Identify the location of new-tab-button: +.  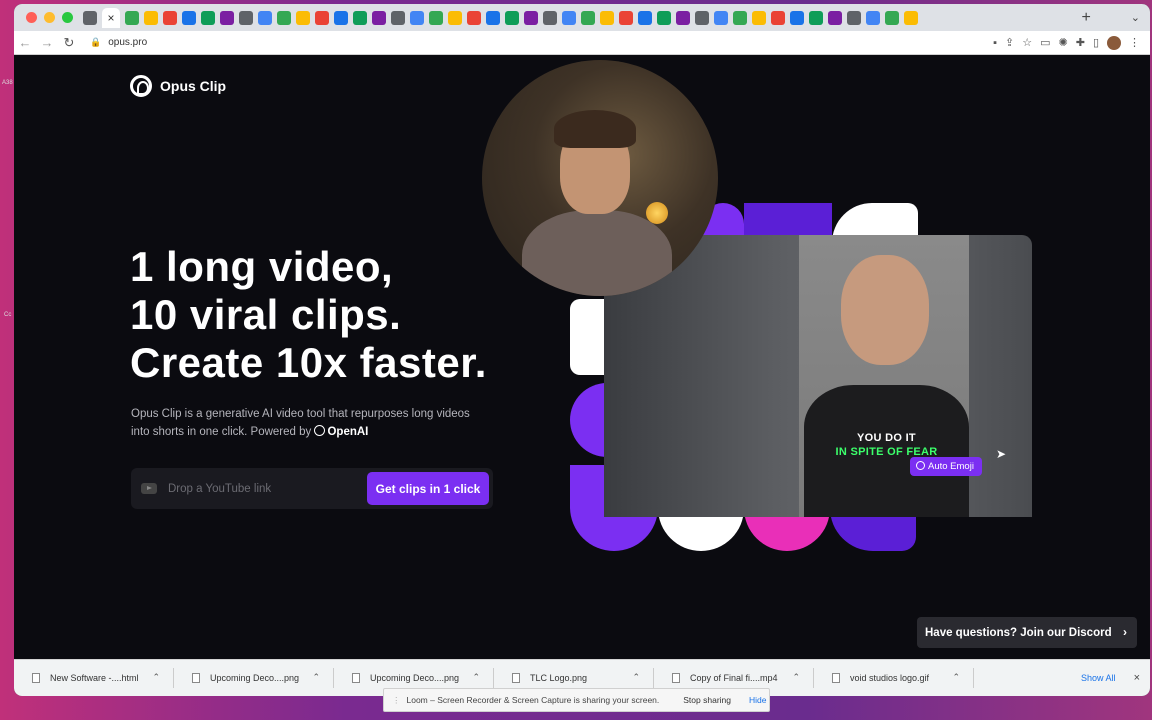
(1085, 18).